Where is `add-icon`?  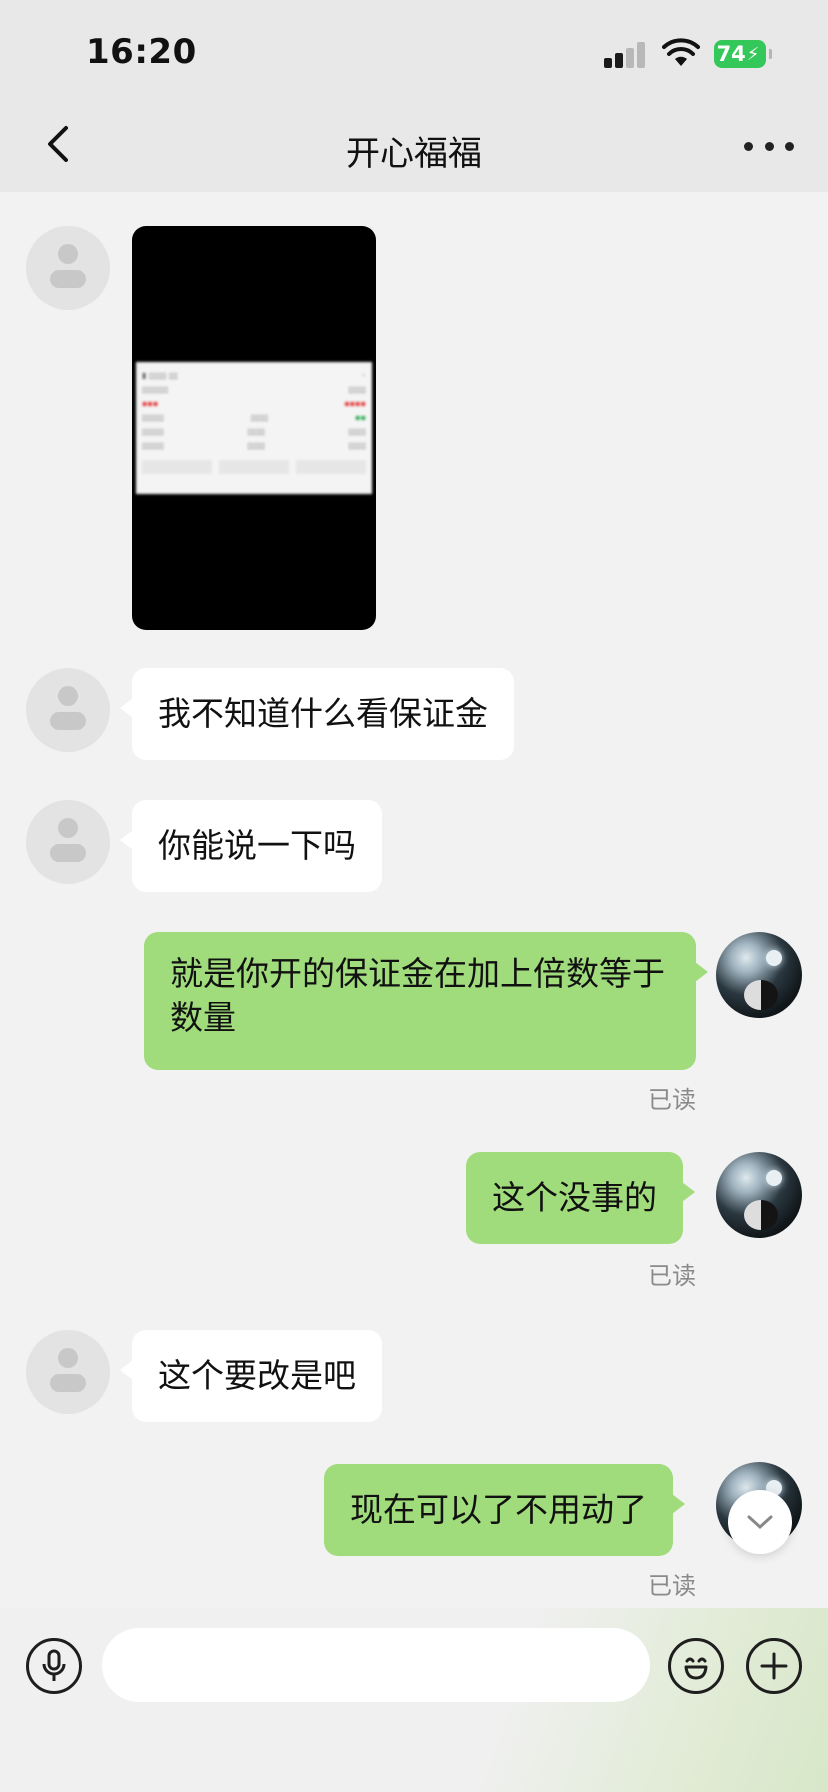 add-icon is located at coordinates (774, 1666).